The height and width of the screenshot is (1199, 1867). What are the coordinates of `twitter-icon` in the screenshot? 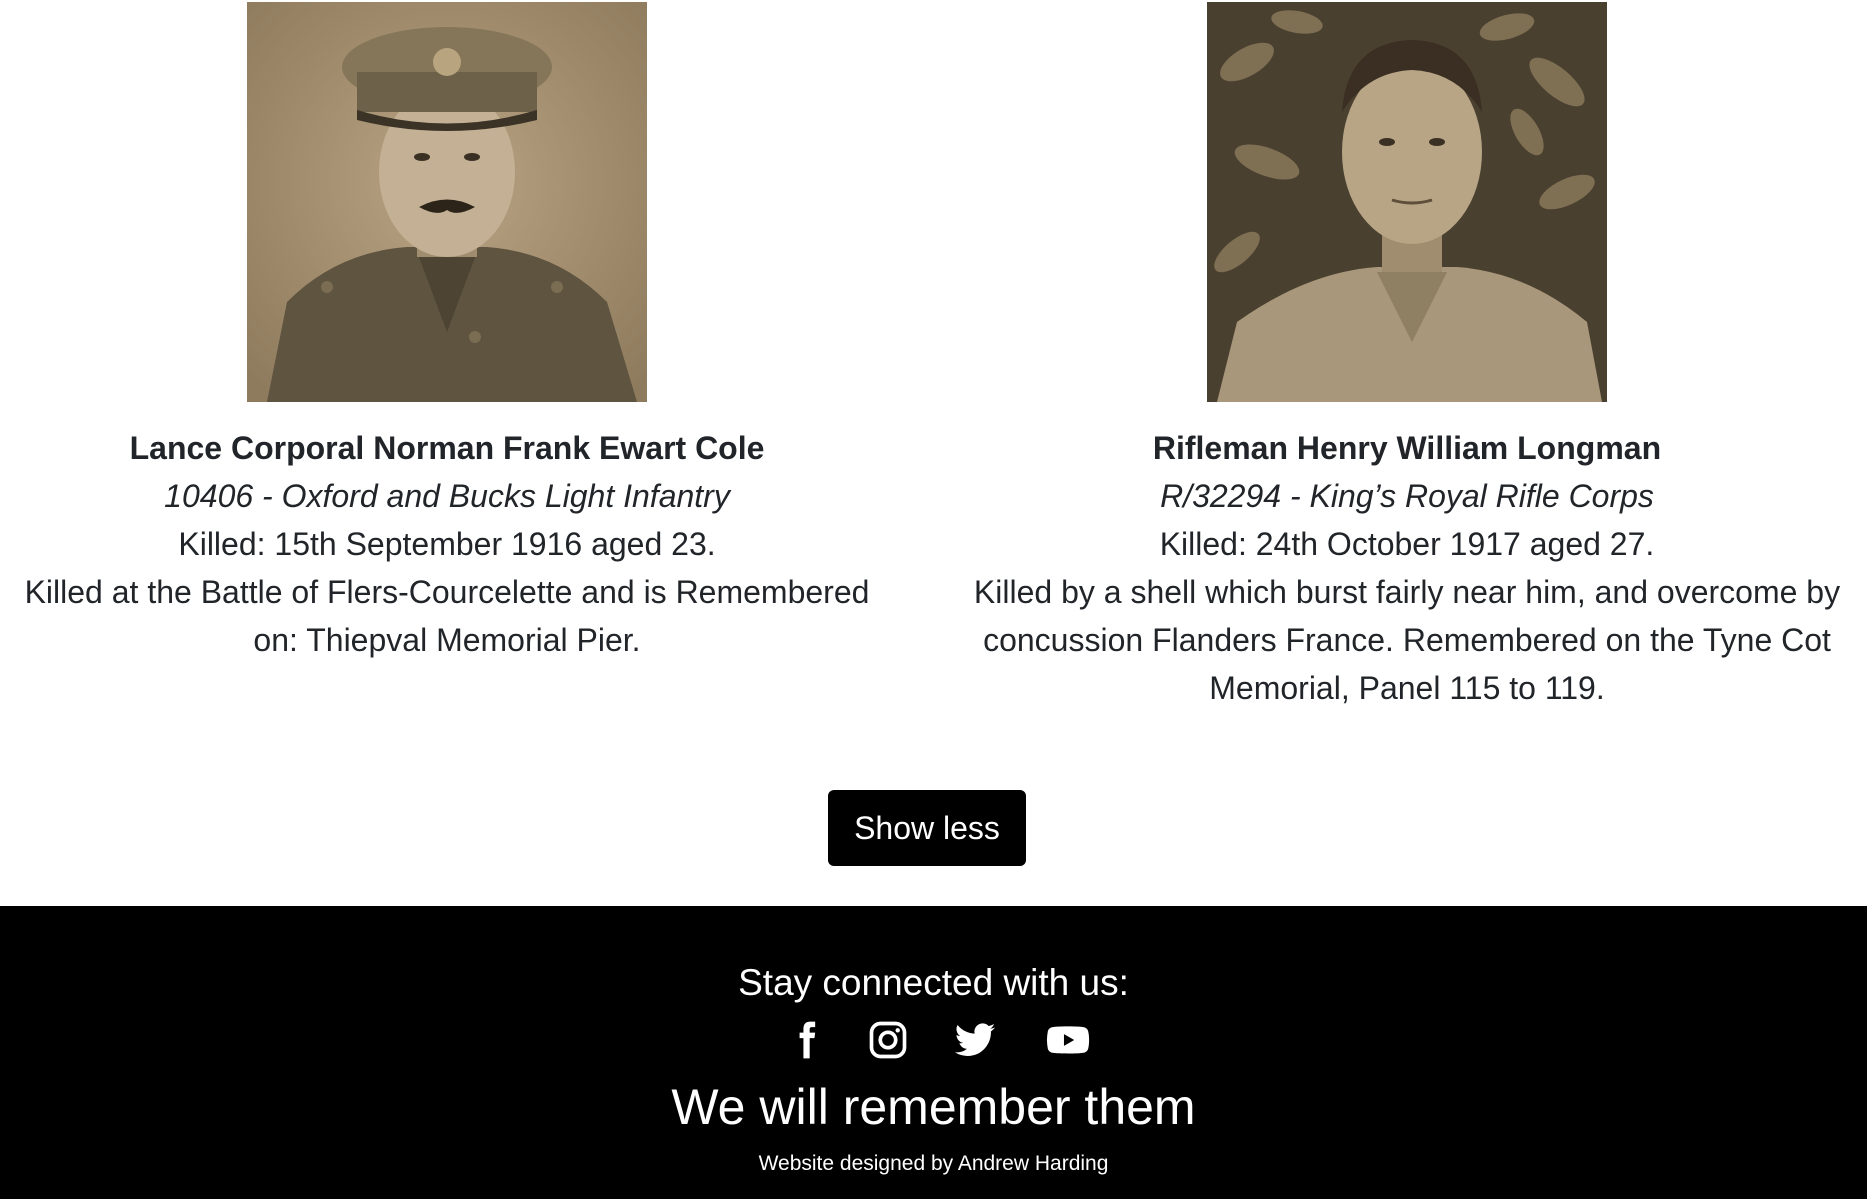 It's located at (975, 1040).